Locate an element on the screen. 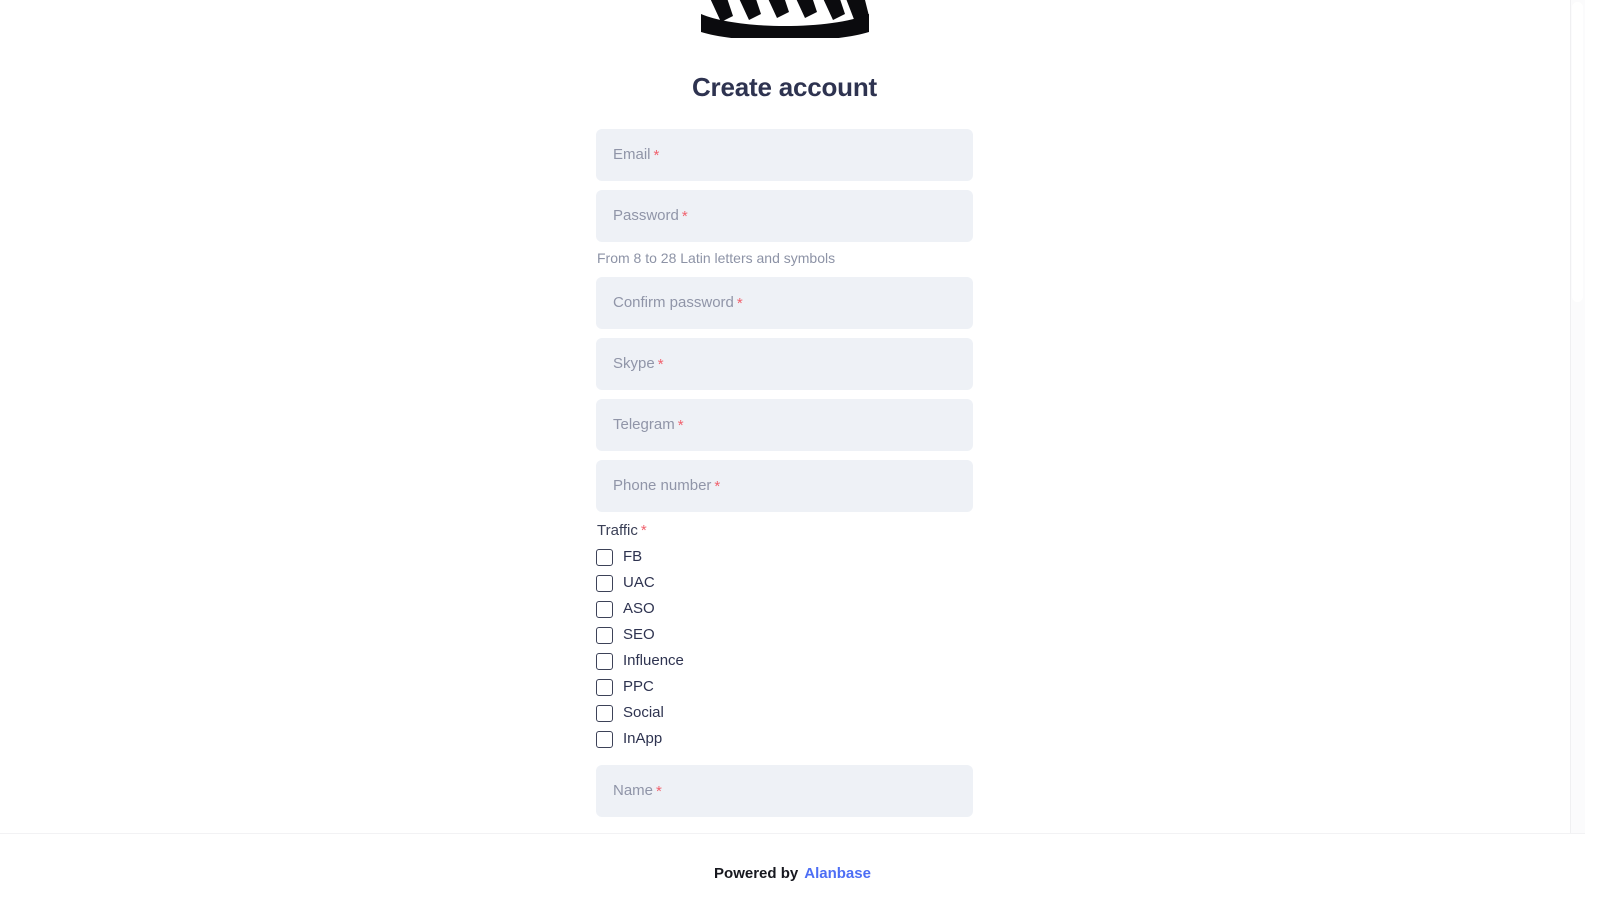 The height and width of the screenshot is (913, 1600). traffic-checkbox-uac: UAC is located at coordinates (784, 583).